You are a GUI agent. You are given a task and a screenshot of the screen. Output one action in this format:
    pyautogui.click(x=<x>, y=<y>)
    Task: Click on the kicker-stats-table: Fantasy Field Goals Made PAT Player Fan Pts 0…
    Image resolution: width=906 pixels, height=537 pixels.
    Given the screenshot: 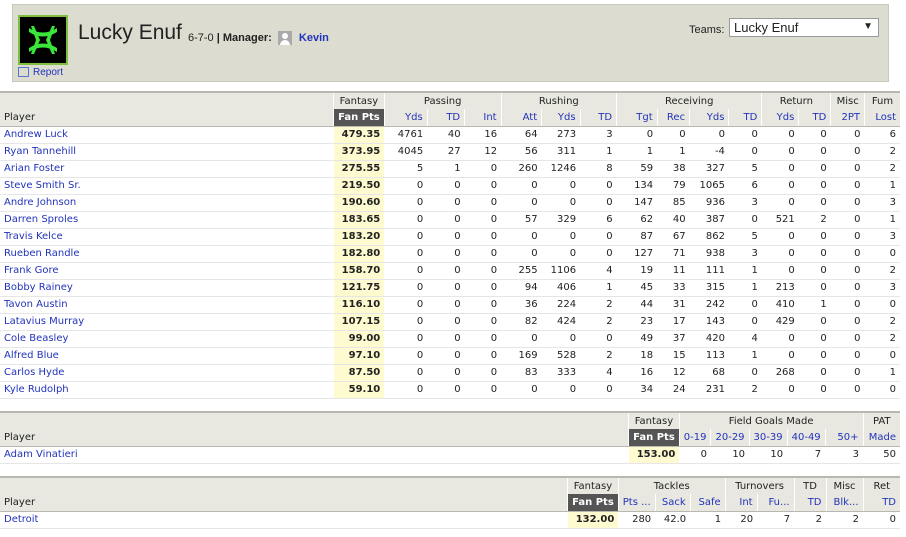 What is the action you would take?
    pyautogui.click(x=450, y=437)
    